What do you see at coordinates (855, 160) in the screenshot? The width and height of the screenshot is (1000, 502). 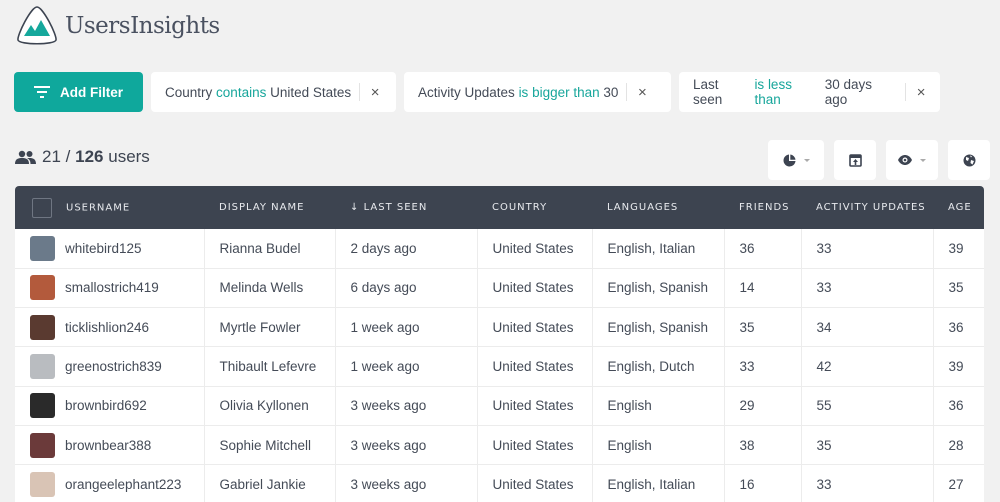 I see `export-button` at bounding box center [855, 160].